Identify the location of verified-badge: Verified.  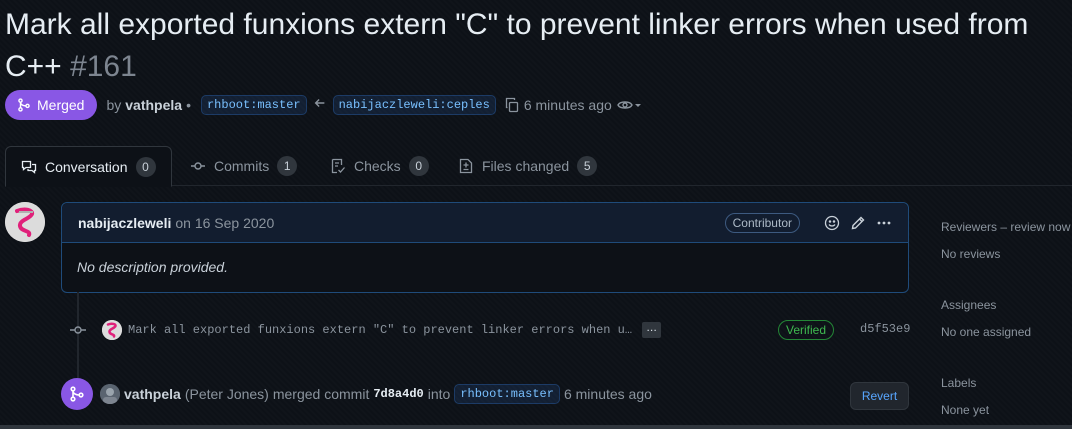
(806, 330).